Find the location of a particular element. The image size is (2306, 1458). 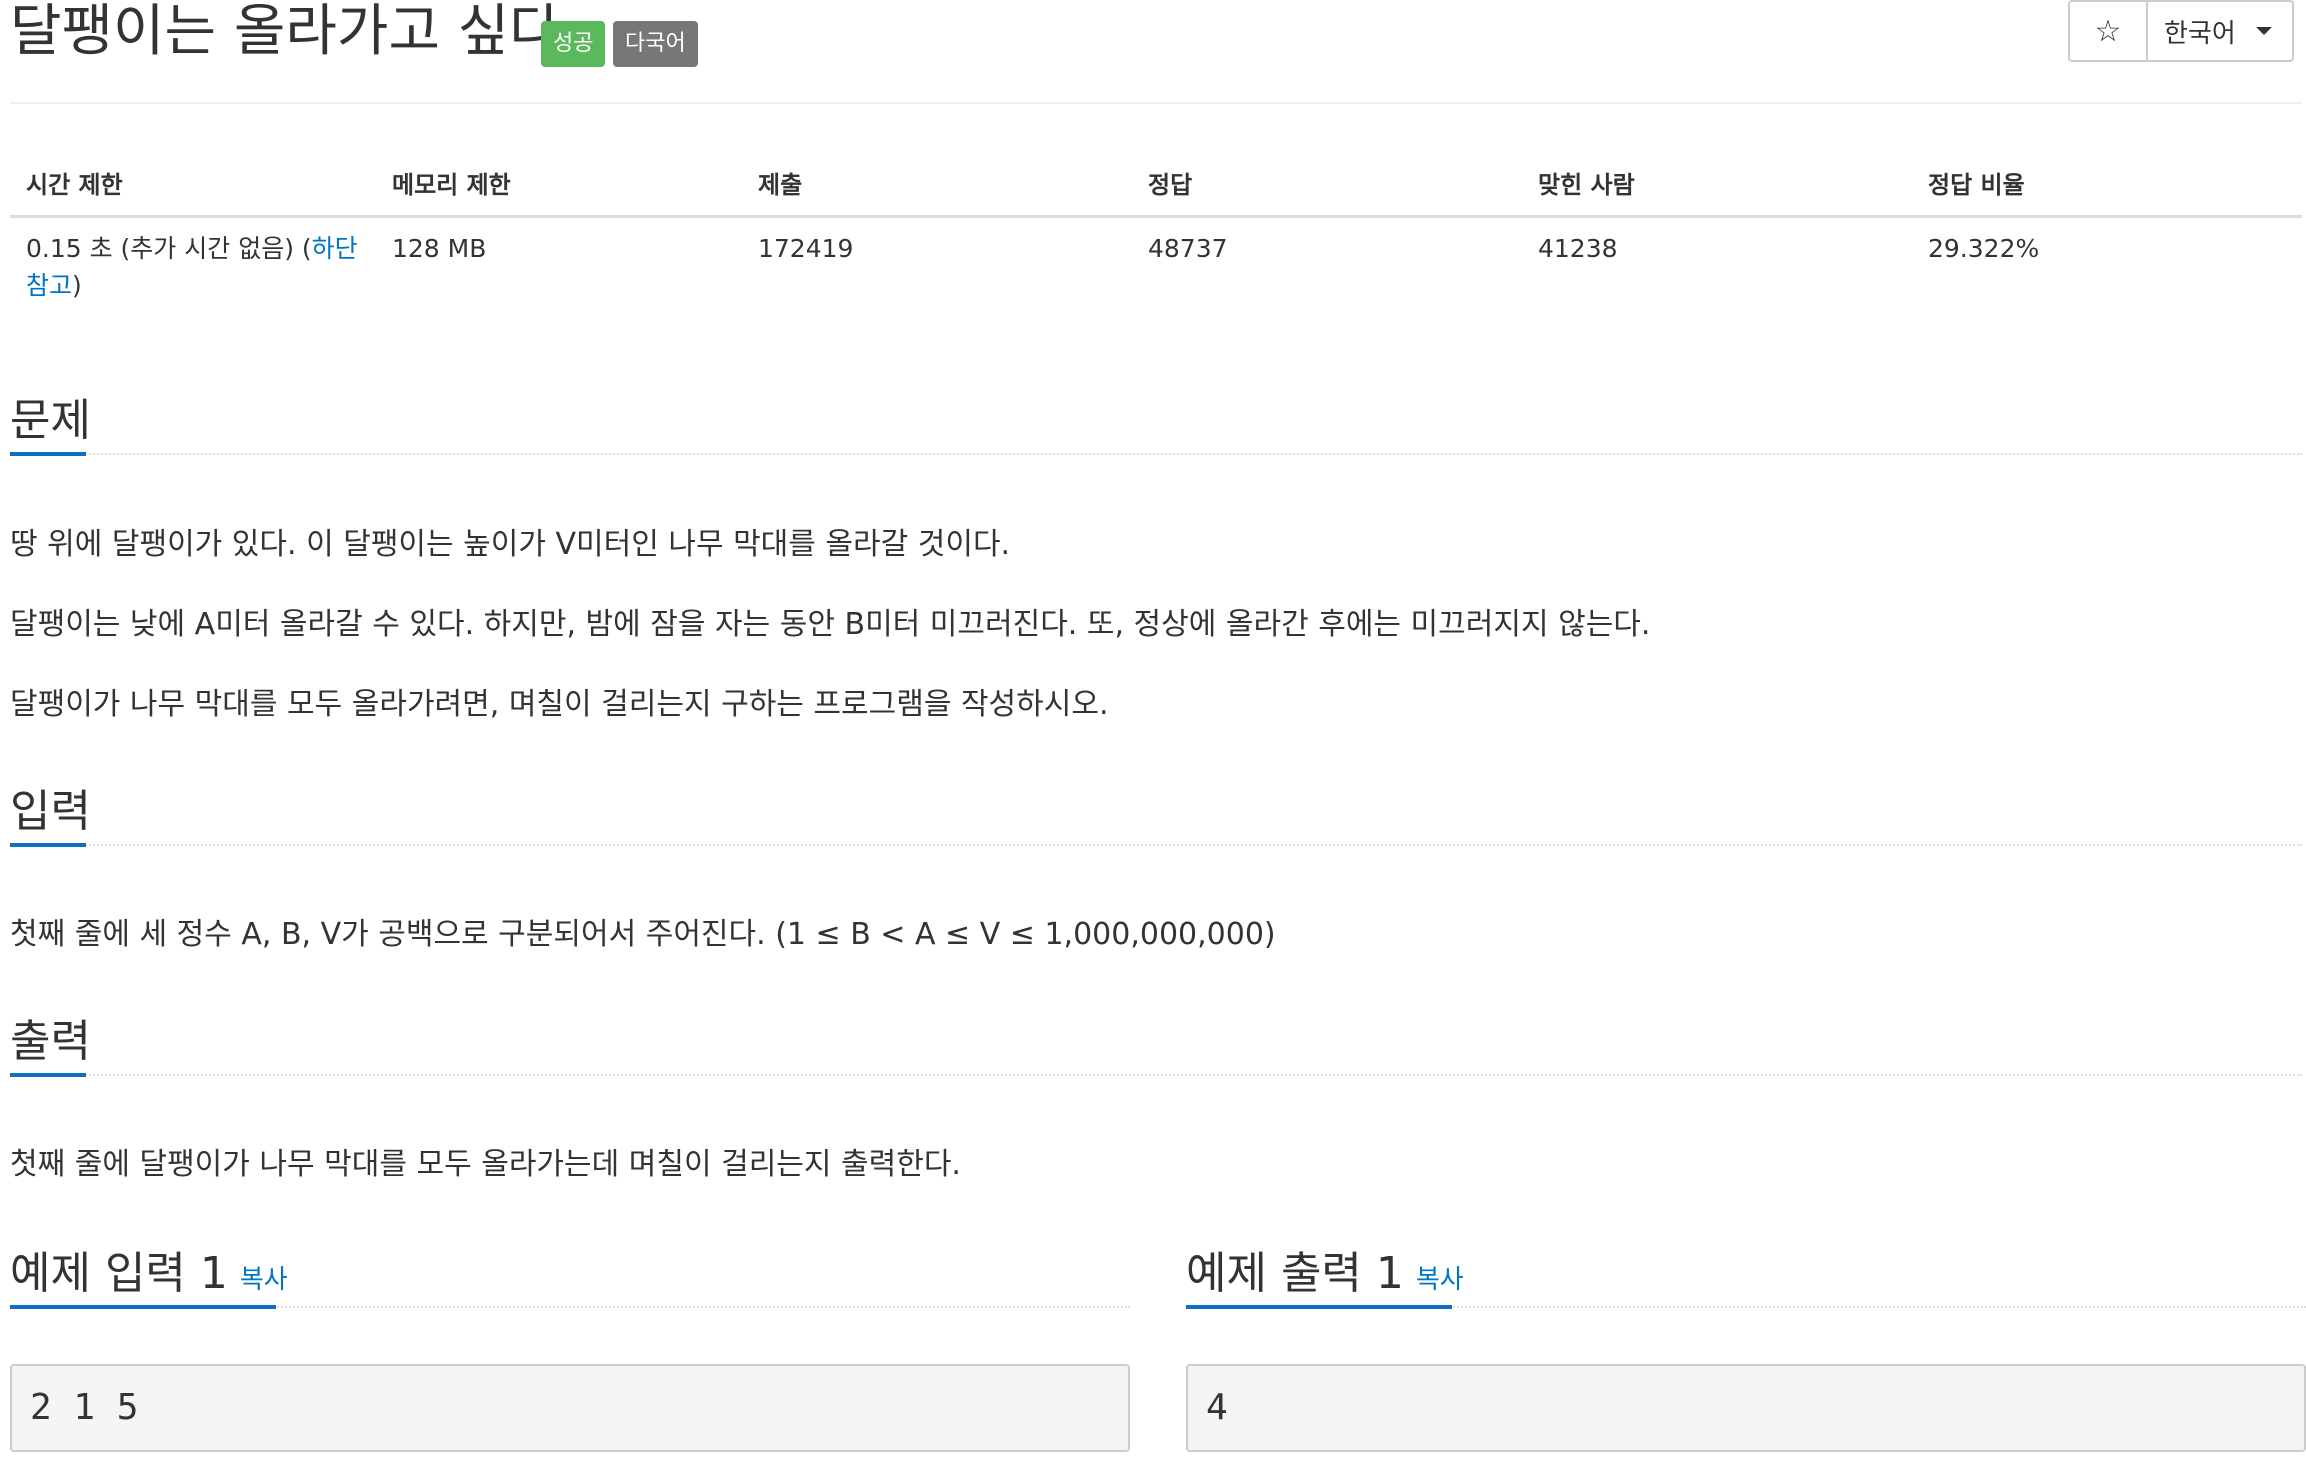

table-header-row: 시간 제한 메모리 제한 제출 정답 맞힌 사람 정답 비율 is located at coordinates (1156, 184).